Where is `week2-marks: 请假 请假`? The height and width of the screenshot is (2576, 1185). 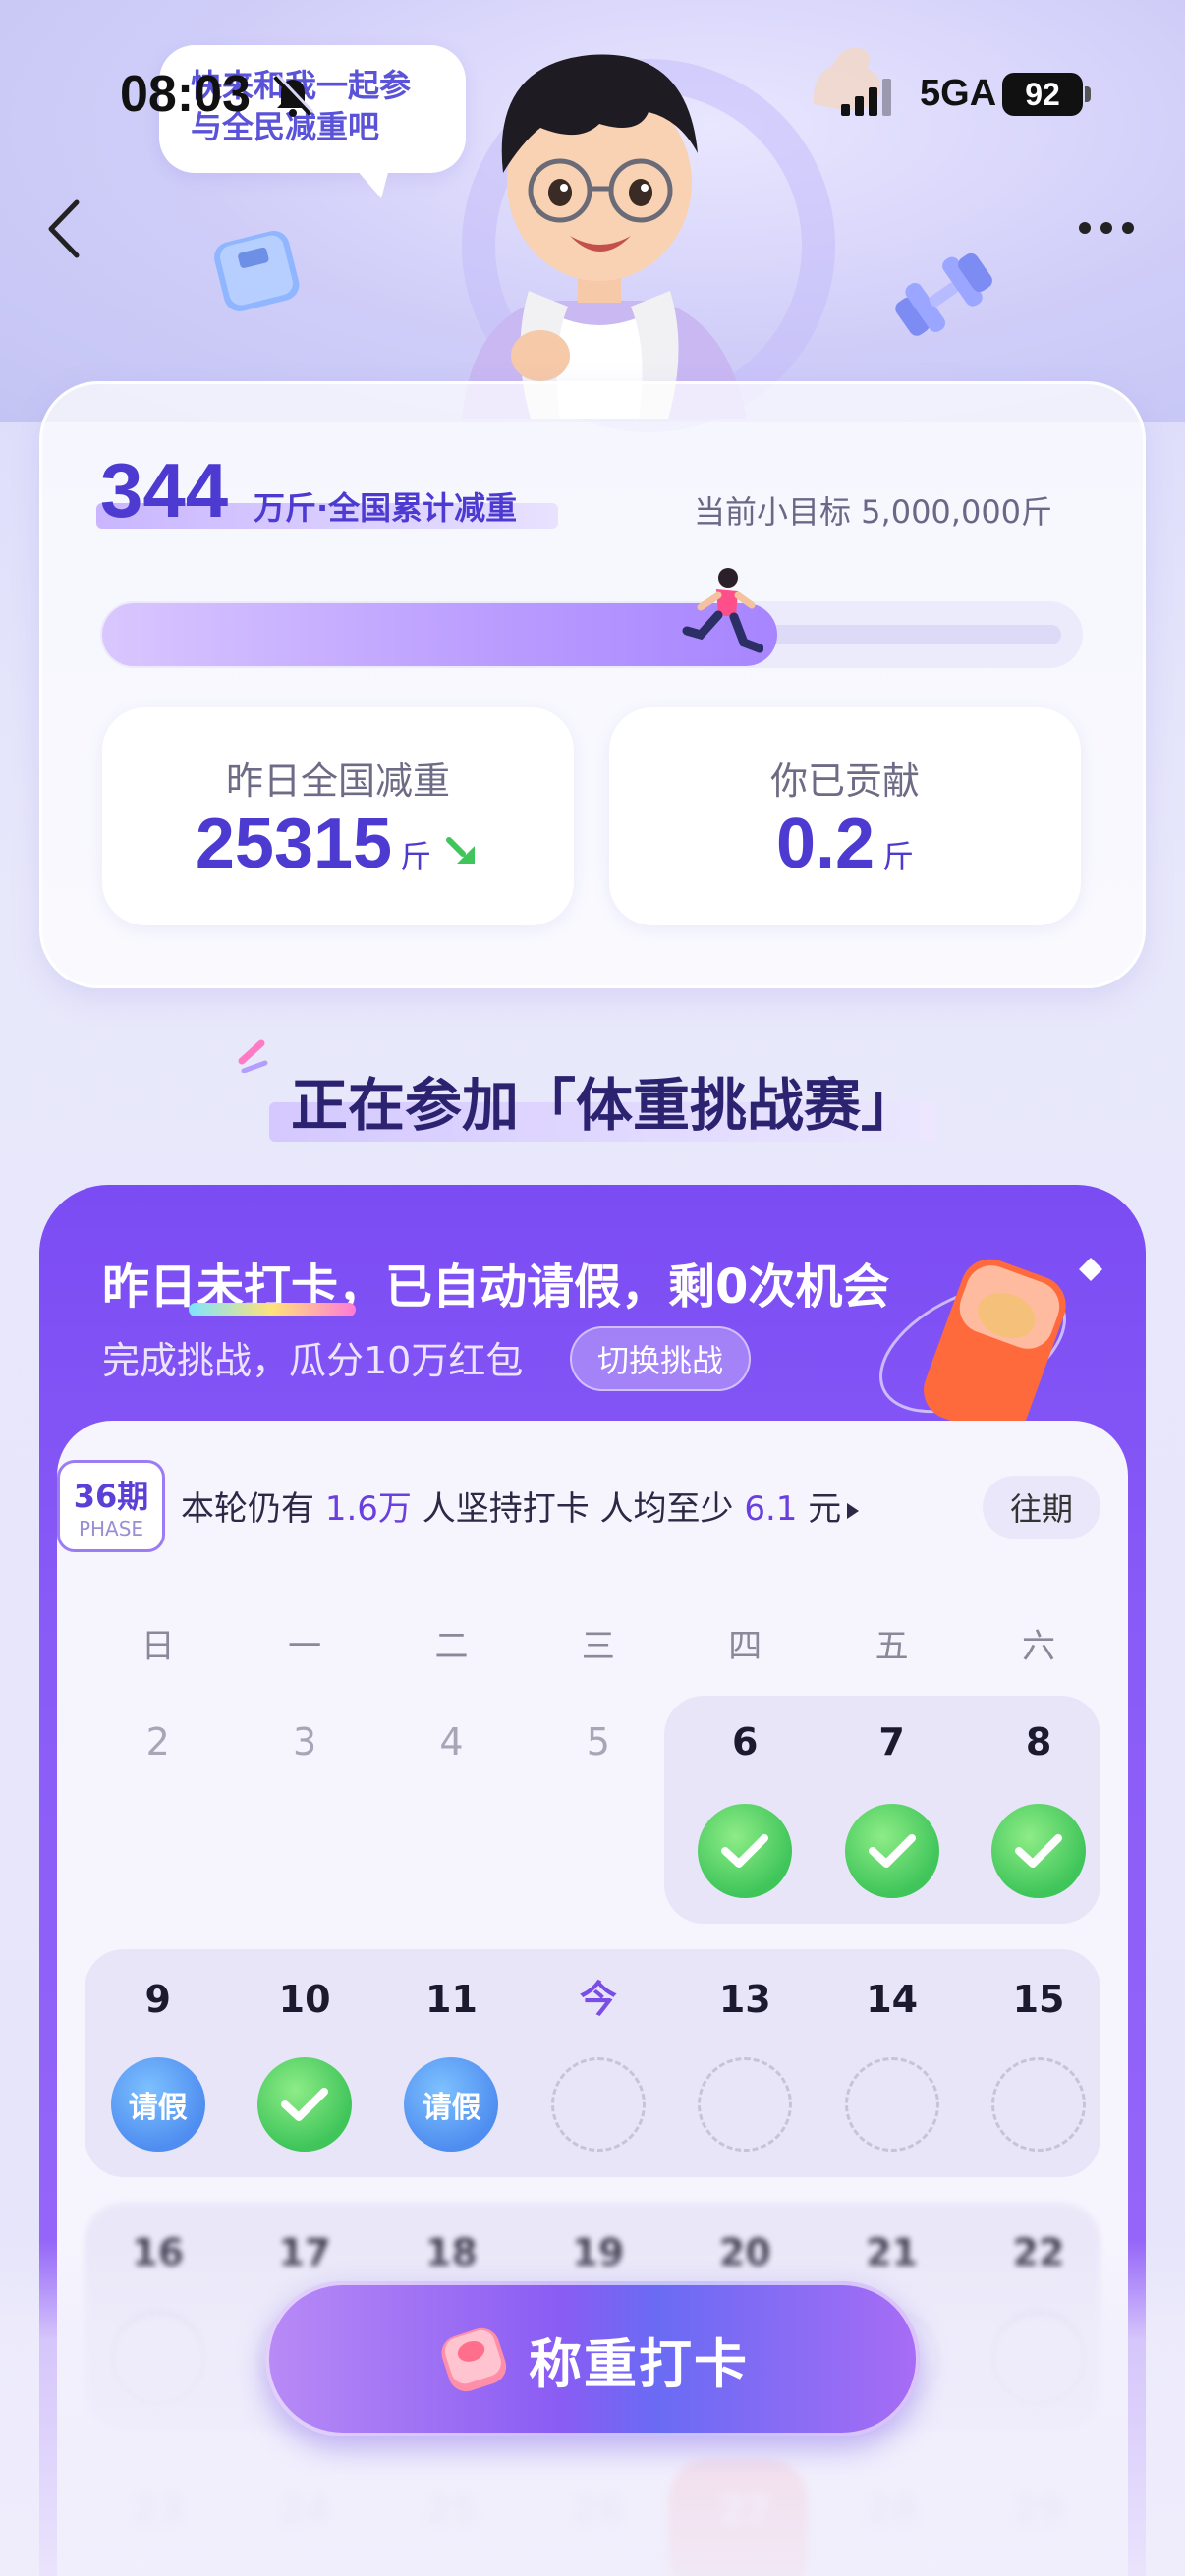 week2-marks: 请假 请假 is located at coordinates (598, 2104).